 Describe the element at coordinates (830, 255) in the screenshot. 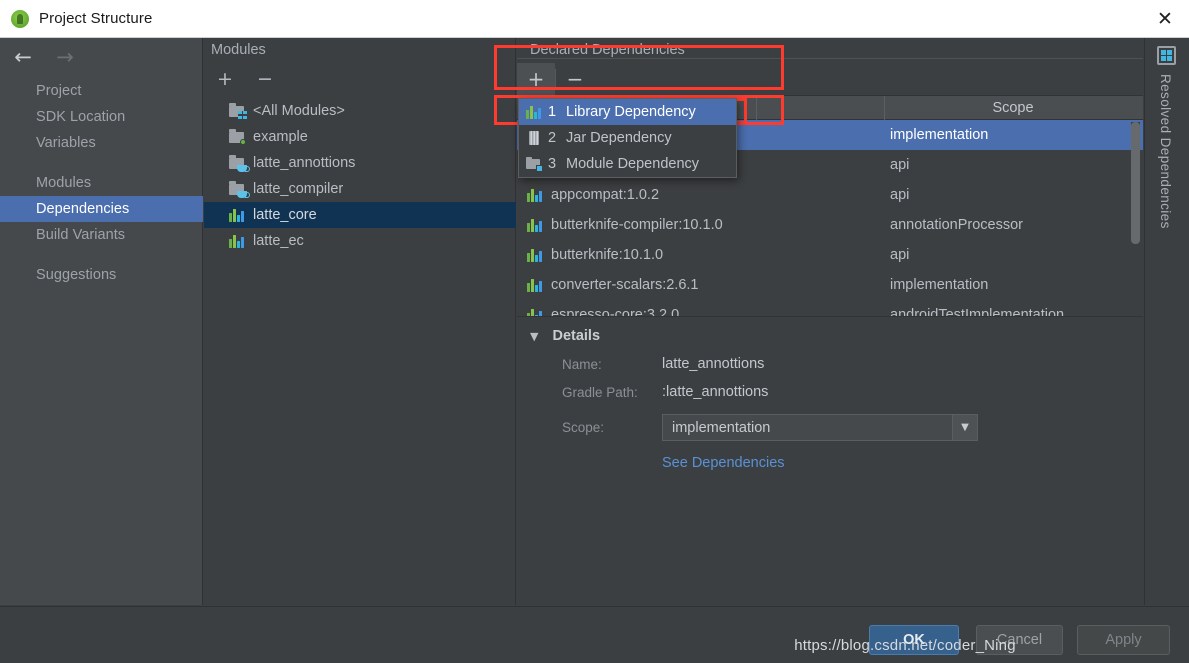

I see `table-row: butterknife:10.1.0 api` at that location.